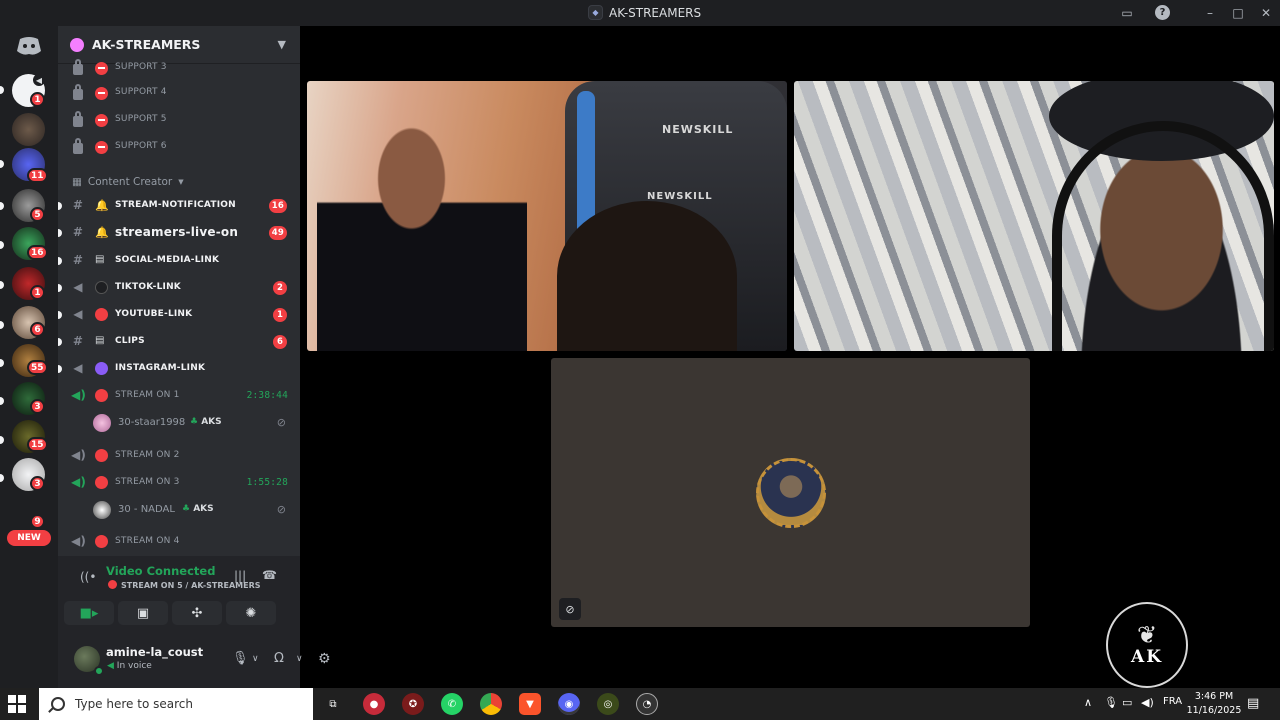 The width and height of the screenshot is (1280, 720). I want to click on channel-support-5: SUPPORT 5, so click(179, 120).